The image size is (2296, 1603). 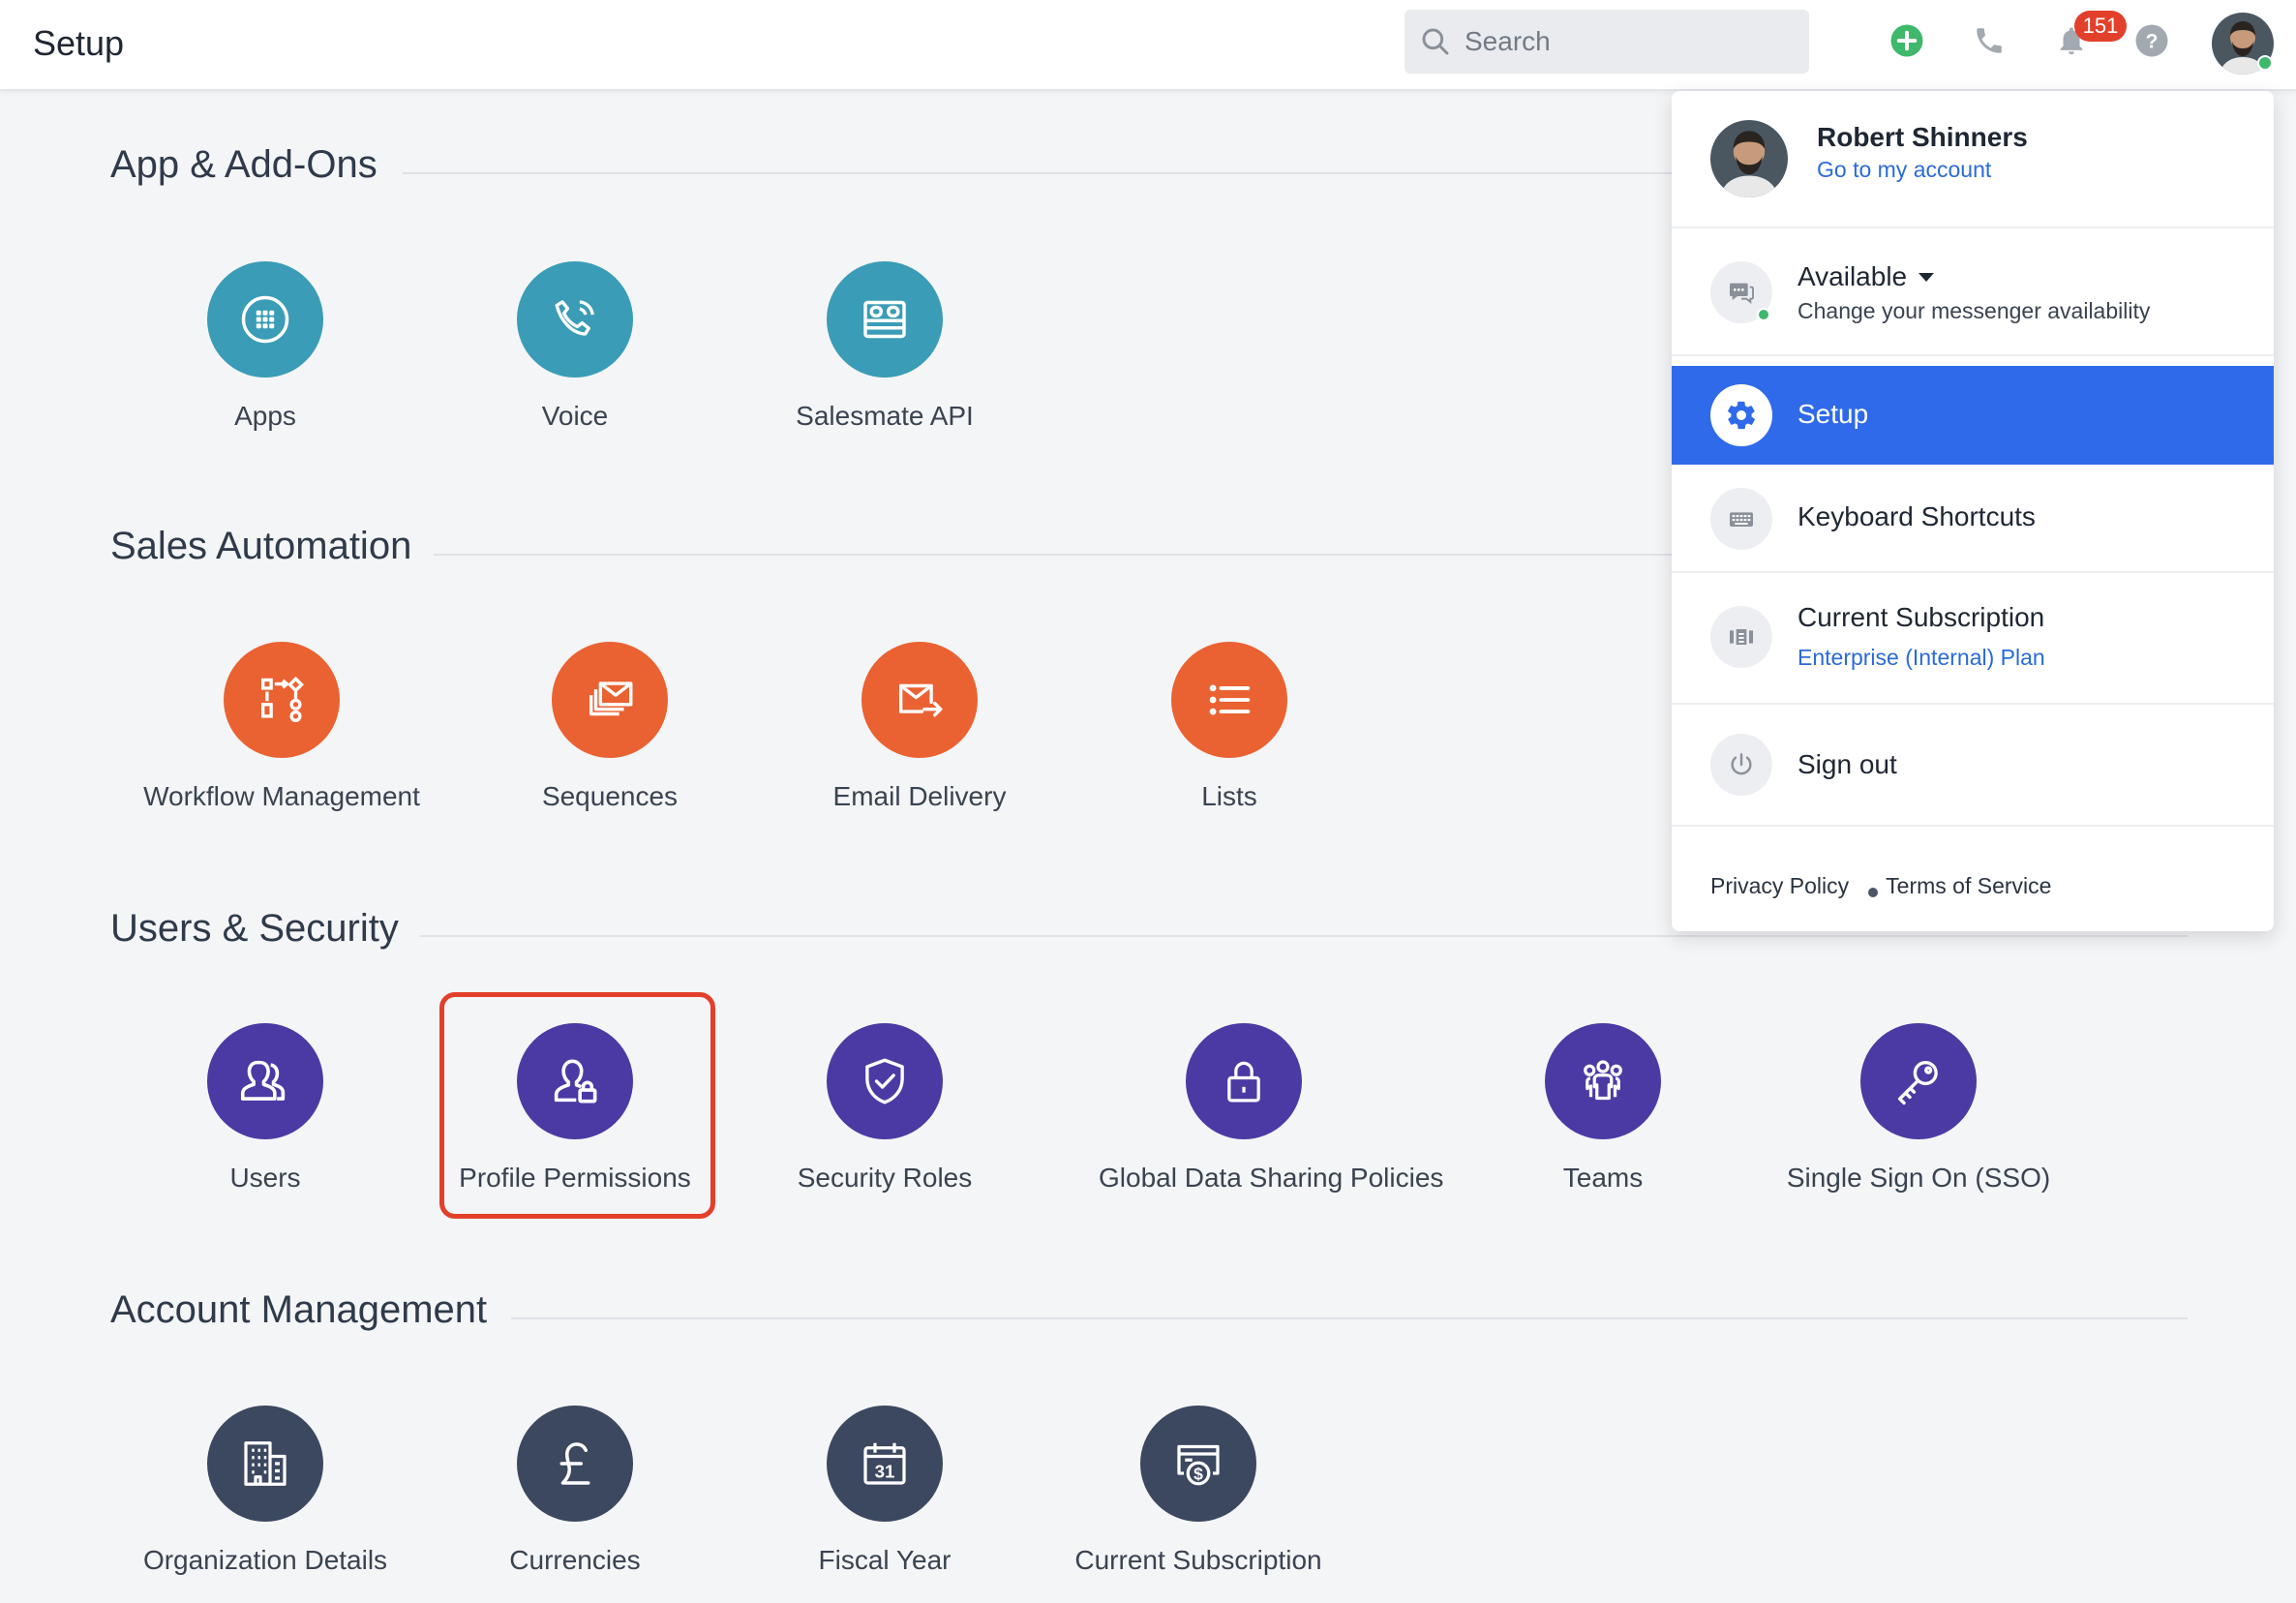 I want to click on tile-label: Apps, so click(x=265, y=416).